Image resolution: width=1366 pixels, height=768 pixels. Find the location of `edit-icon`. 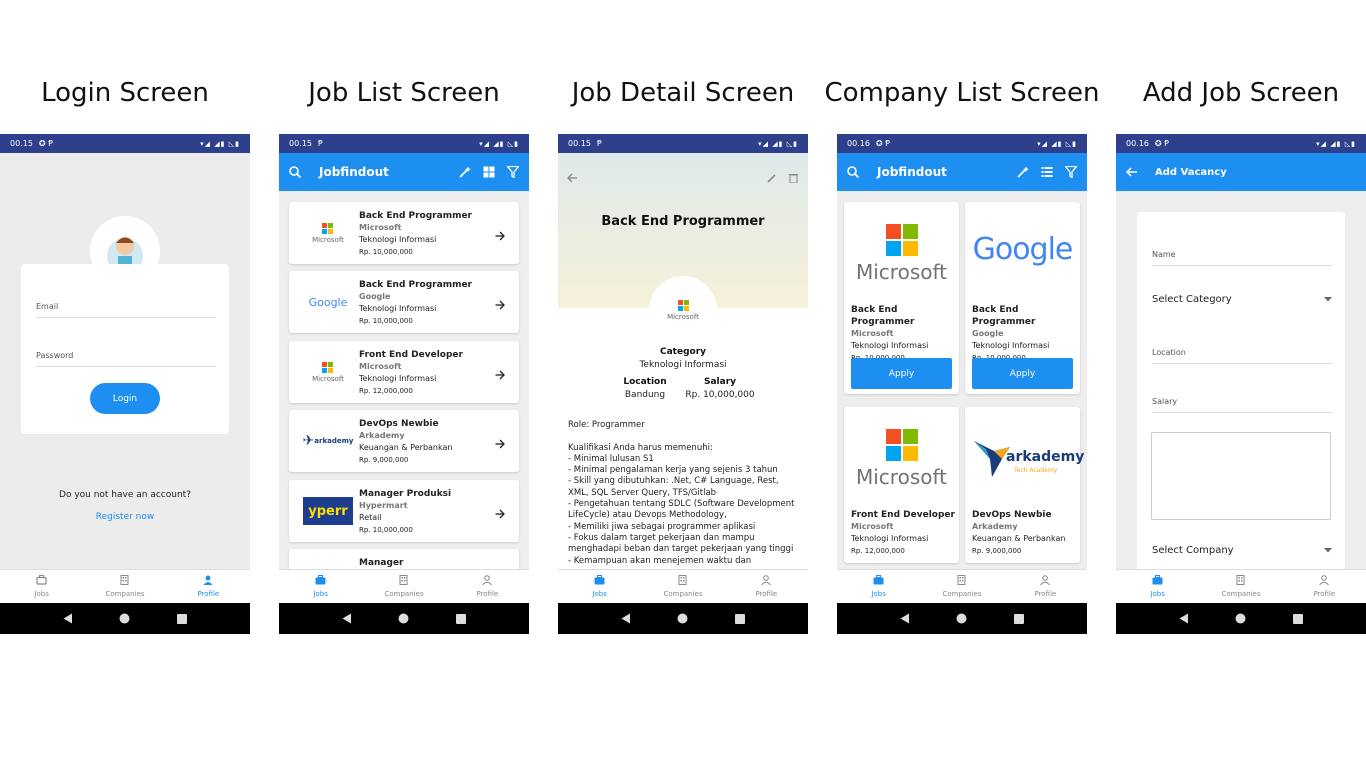

edit-icon is located at coordinates (772, 177).